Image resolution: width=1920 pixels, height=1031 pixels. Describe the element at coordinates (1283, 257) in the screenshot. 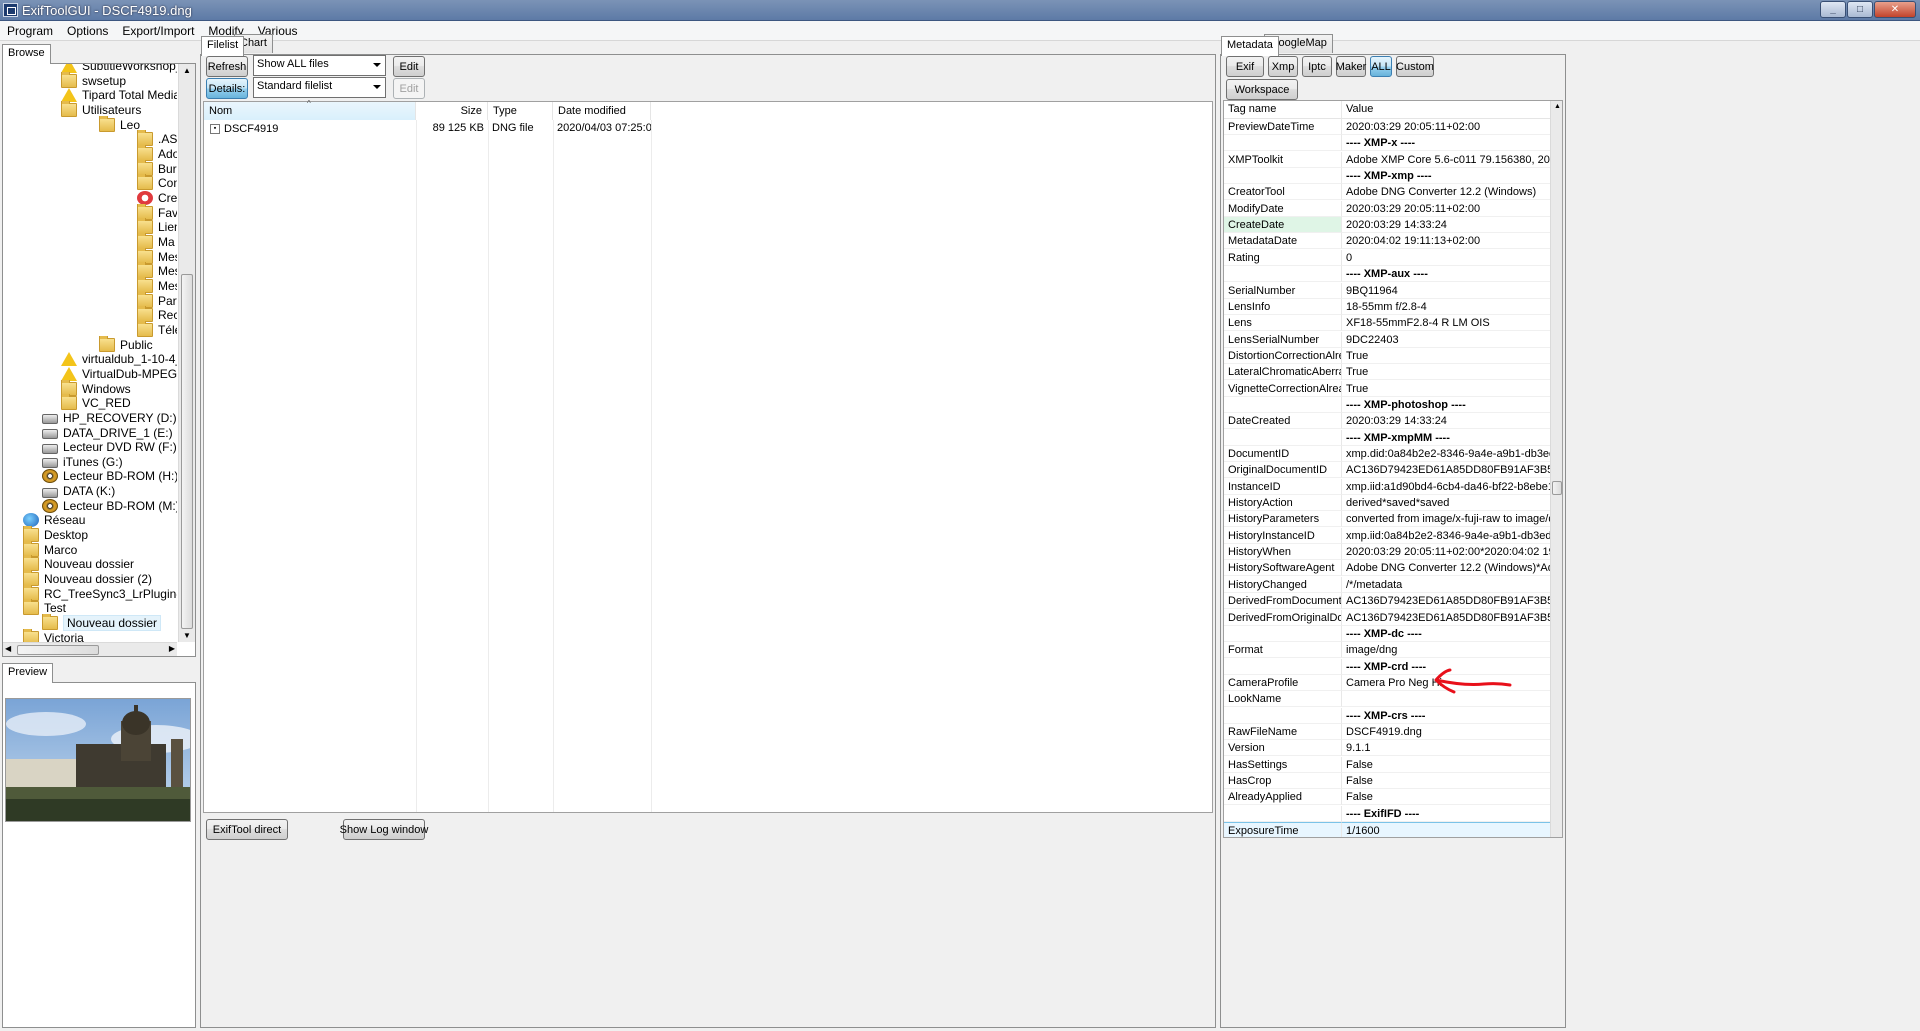

I see `tag-name-cell: Rating` at that location.